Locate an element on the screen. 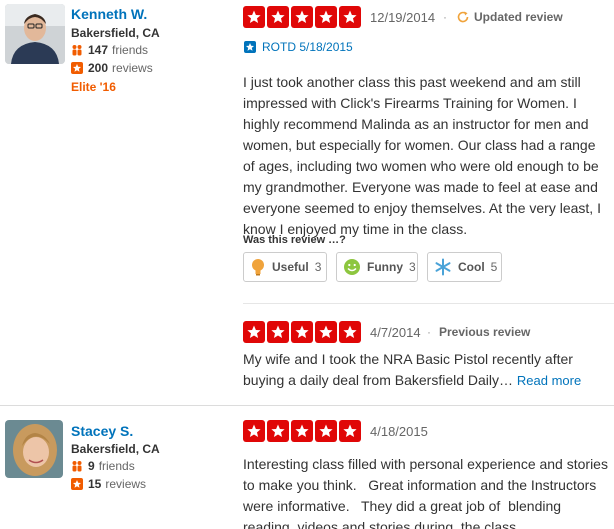 The image size is (614, 529). friends-number: 147 is located at coordinates (98, 50).